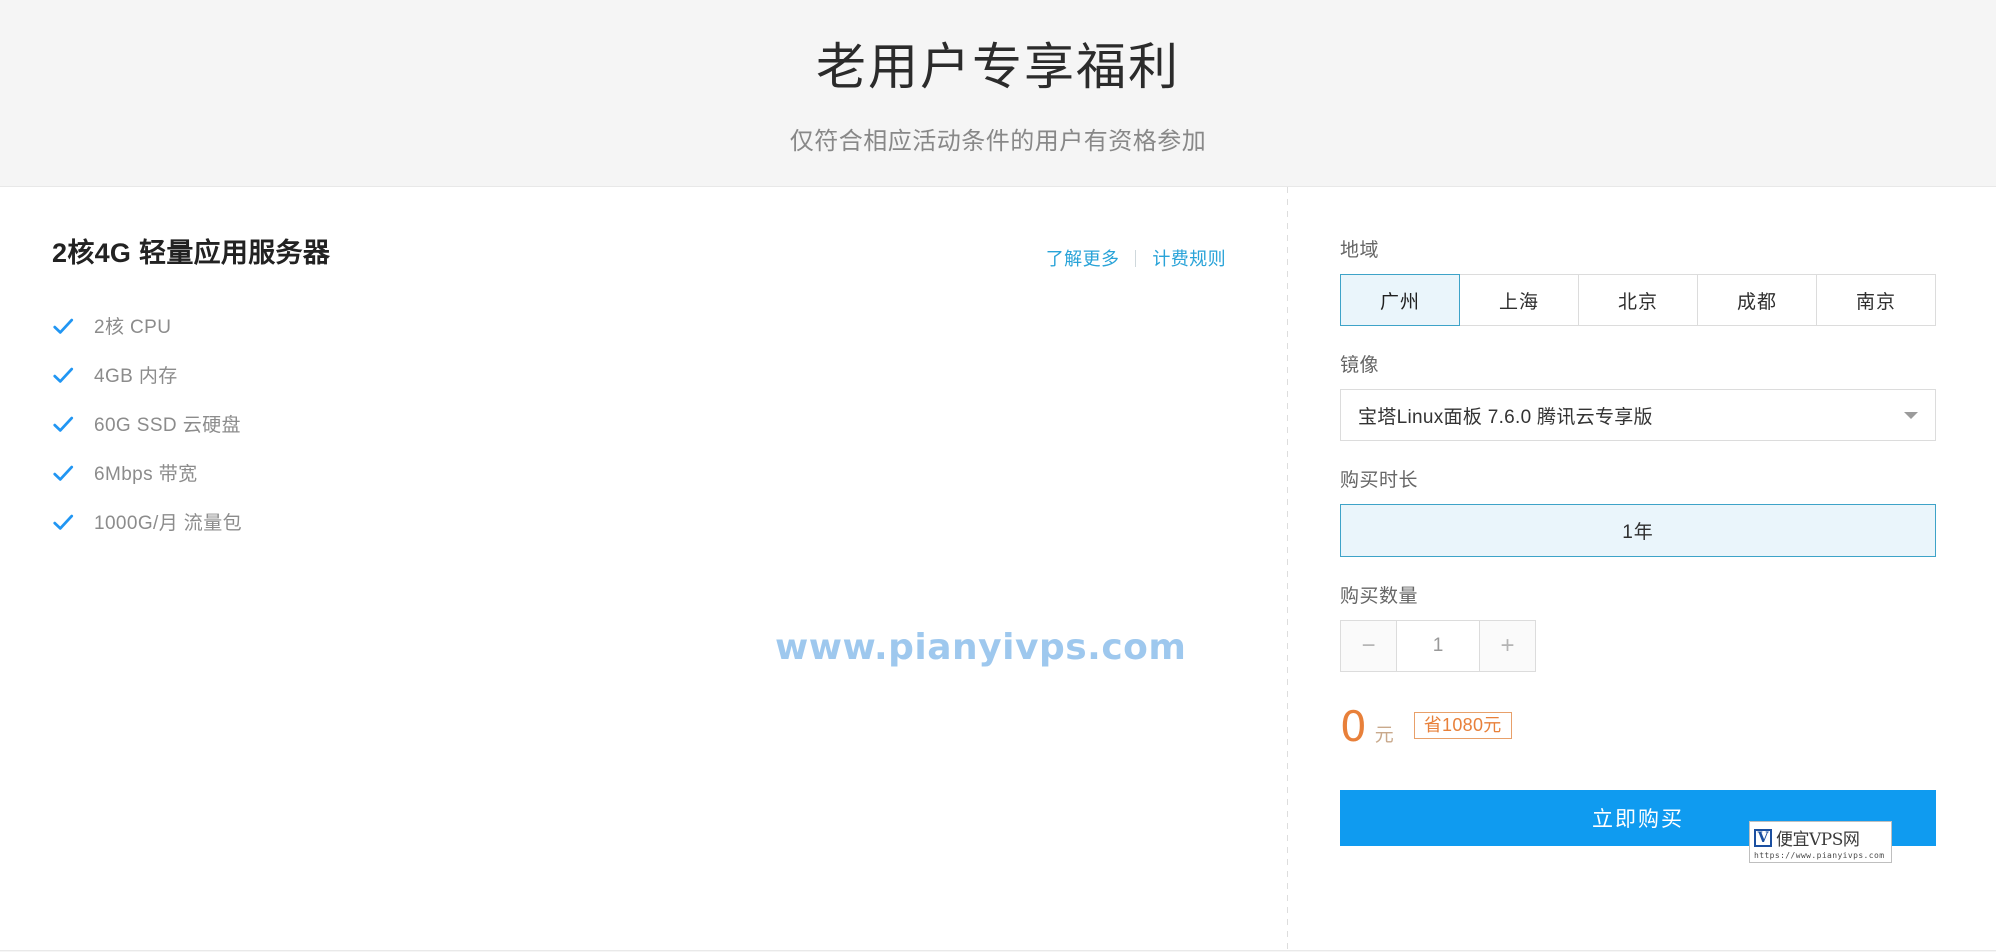  I want to click on price-amount: 0, so click(1353, 726).